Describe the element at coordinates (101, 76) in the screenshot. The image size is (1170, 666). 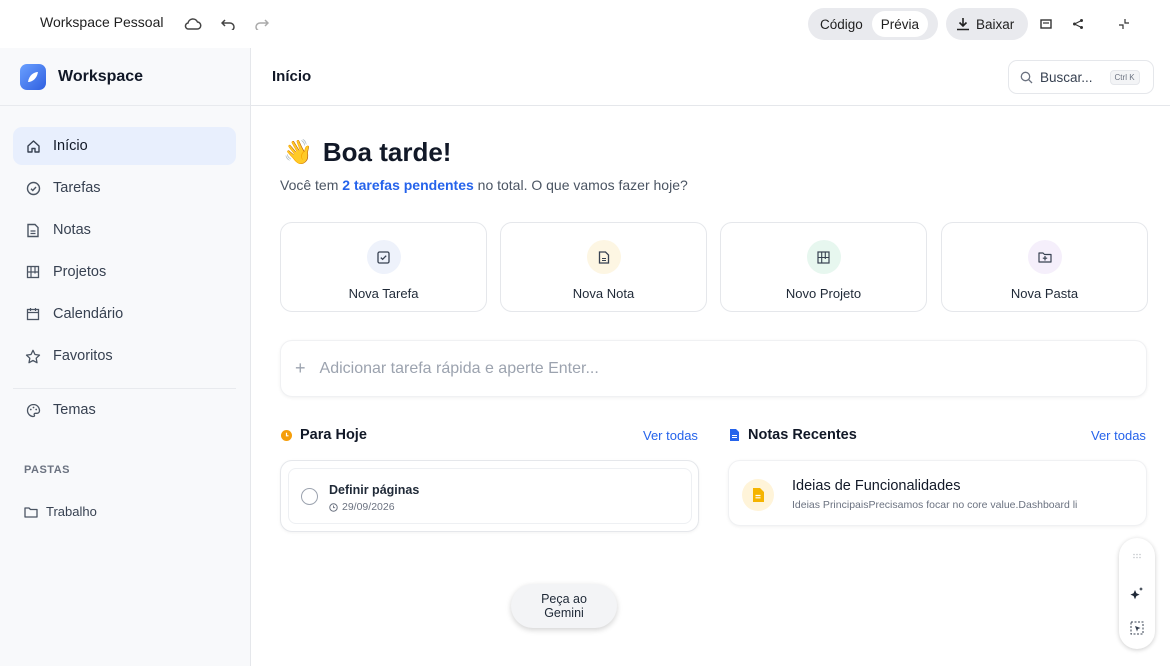
I see `brand-name: Workspace` at that location.